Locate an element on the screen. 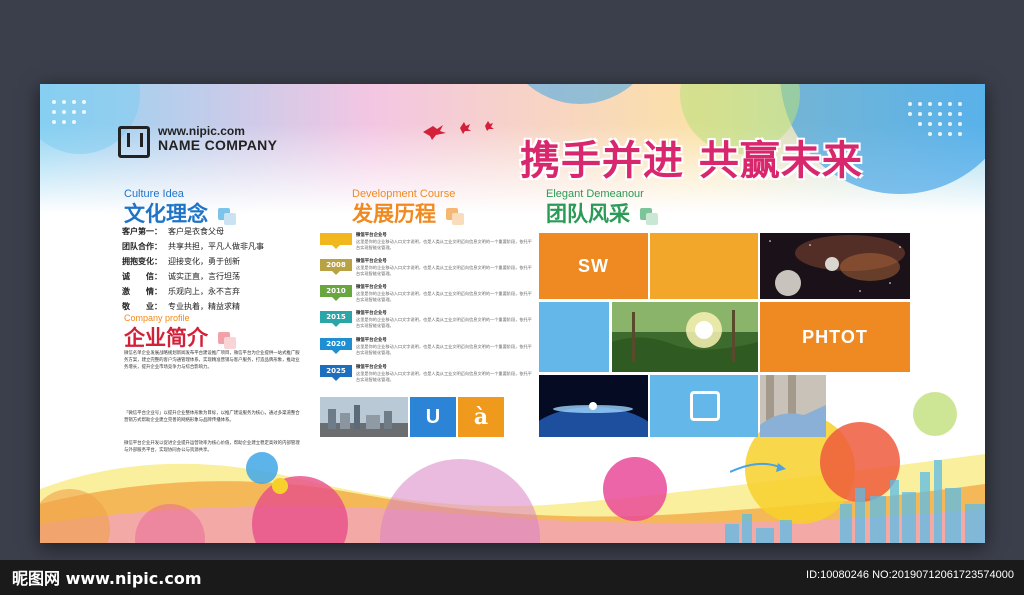 This screenshot has width=1024, height=595. orange-tile is located at coordinates (704, 266).